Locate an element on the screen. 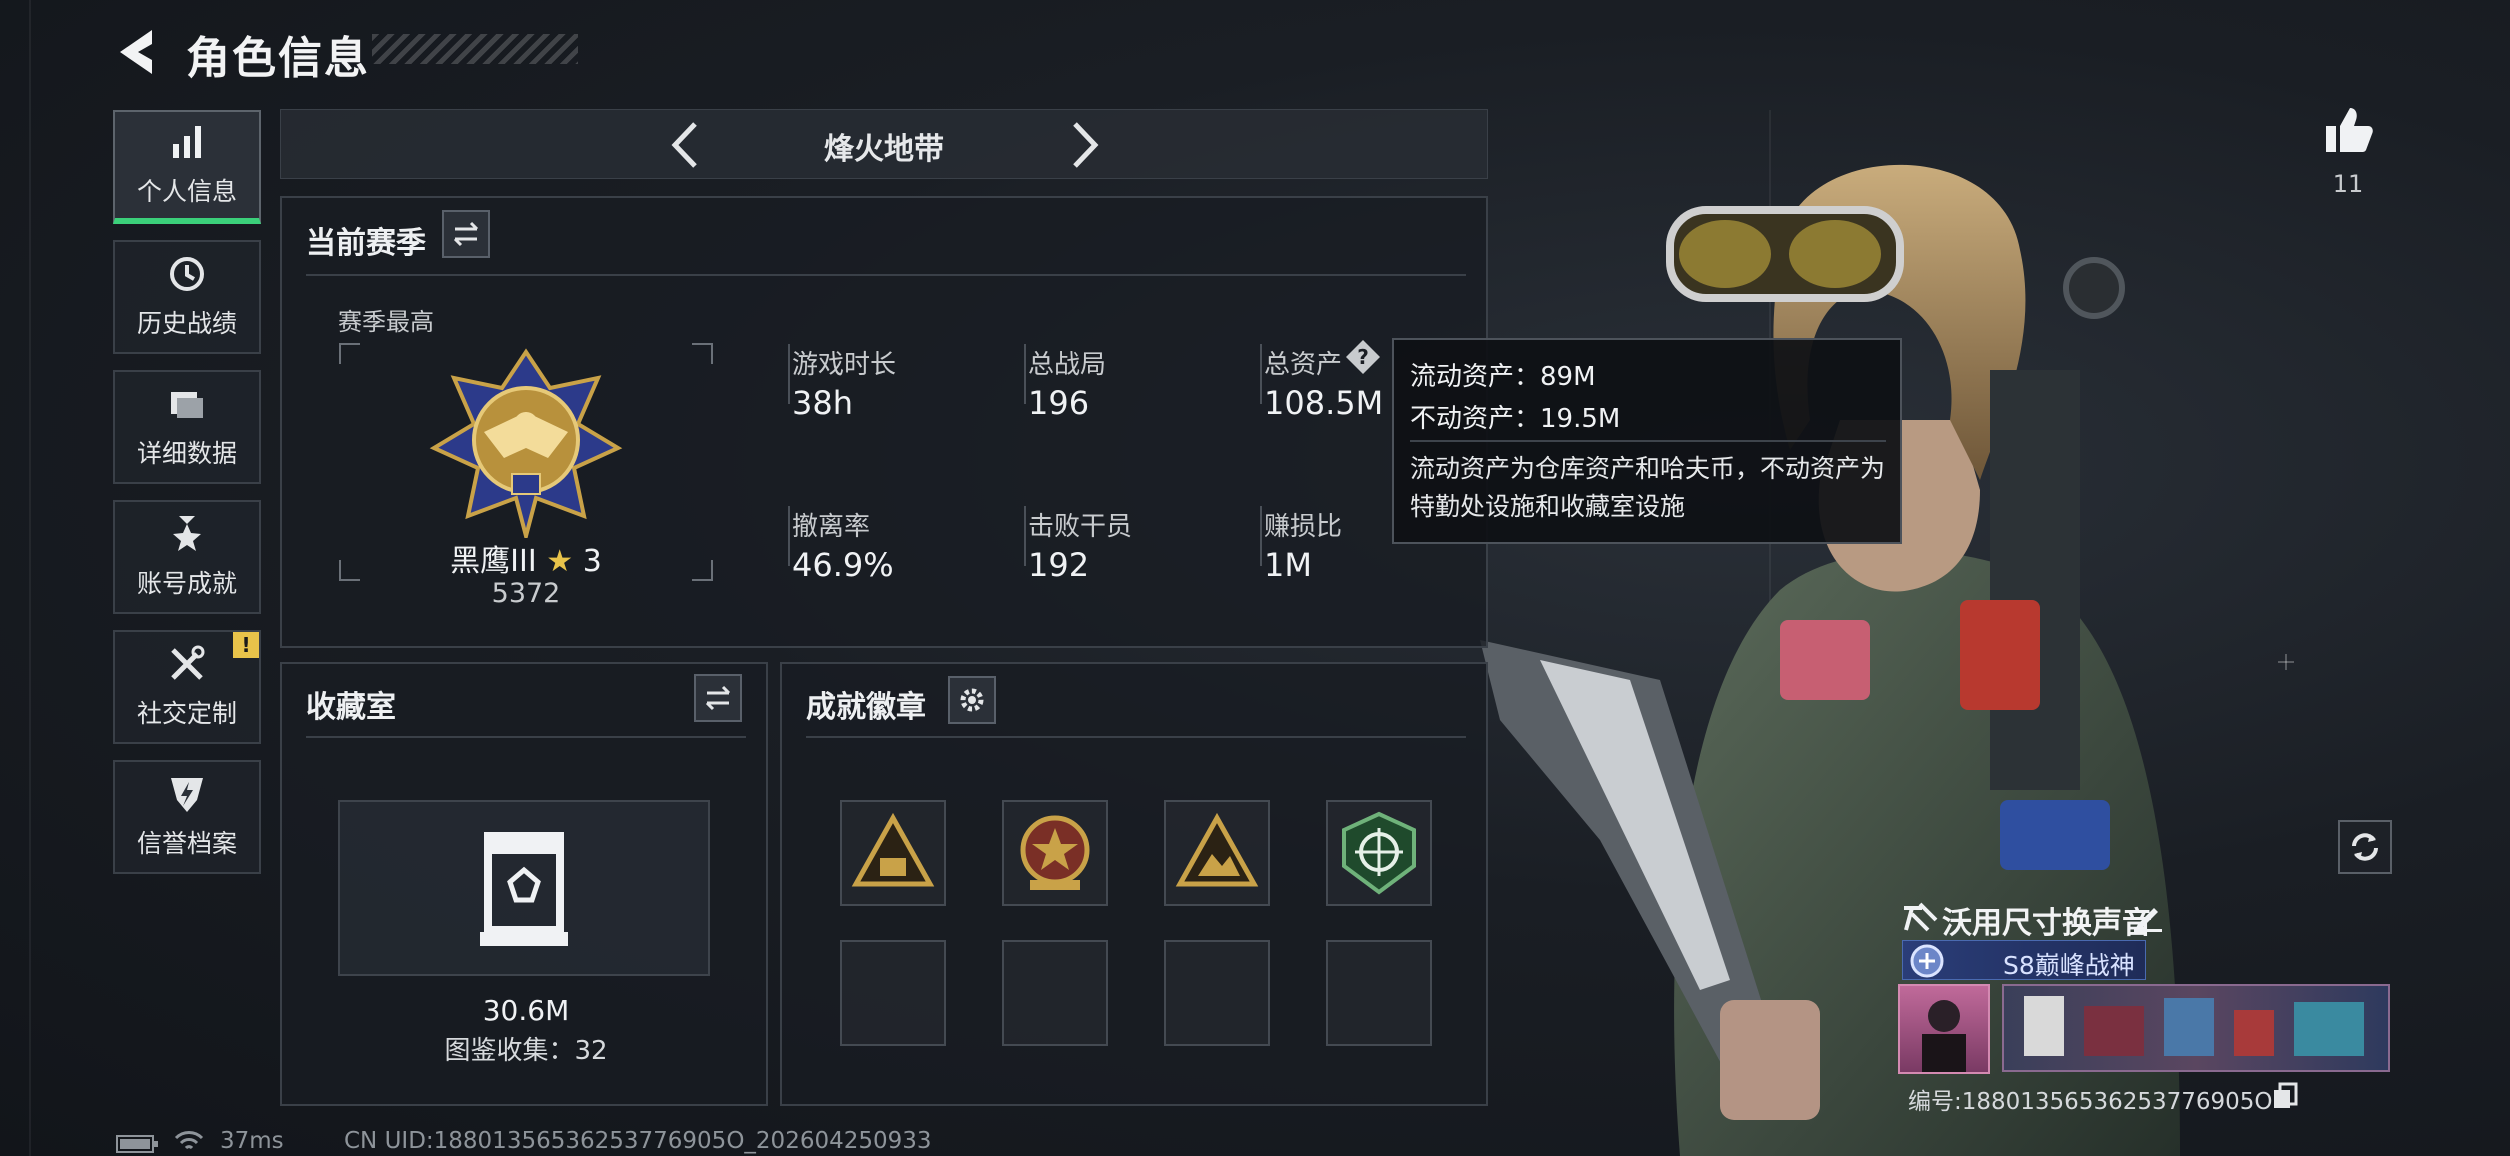  sidebar-item-label: 个人信息 is located at coordinates (186, 191).